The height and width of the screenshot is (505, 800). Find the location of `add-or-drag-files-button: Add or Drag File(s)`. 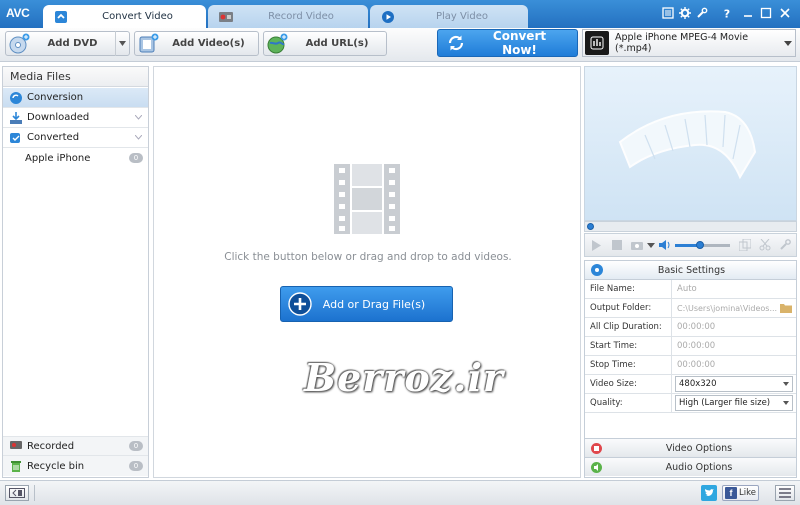

add-or-drag-files-button: Add or Drag File(s) is located at coordinates (366, 304).